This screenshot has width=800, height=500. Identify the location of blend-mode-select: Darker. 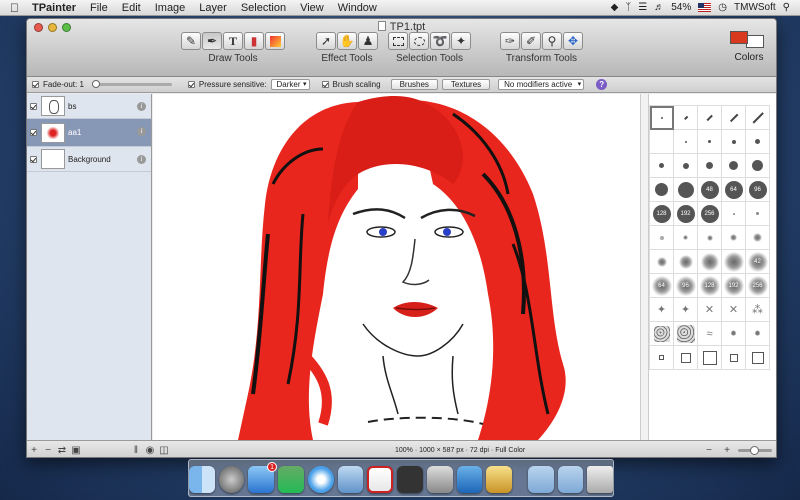
(290, 84).